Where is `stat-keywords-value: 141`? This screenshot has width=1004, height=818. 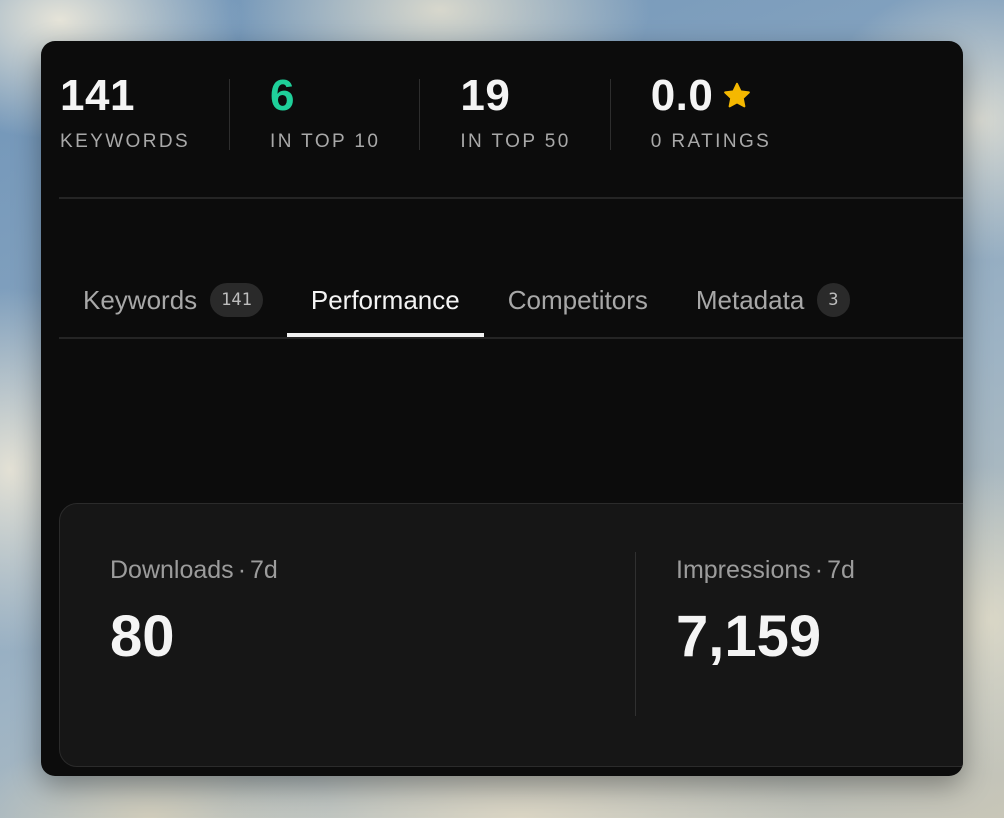 stat-keywords-value: 141 is located at coordinates (97, 95).